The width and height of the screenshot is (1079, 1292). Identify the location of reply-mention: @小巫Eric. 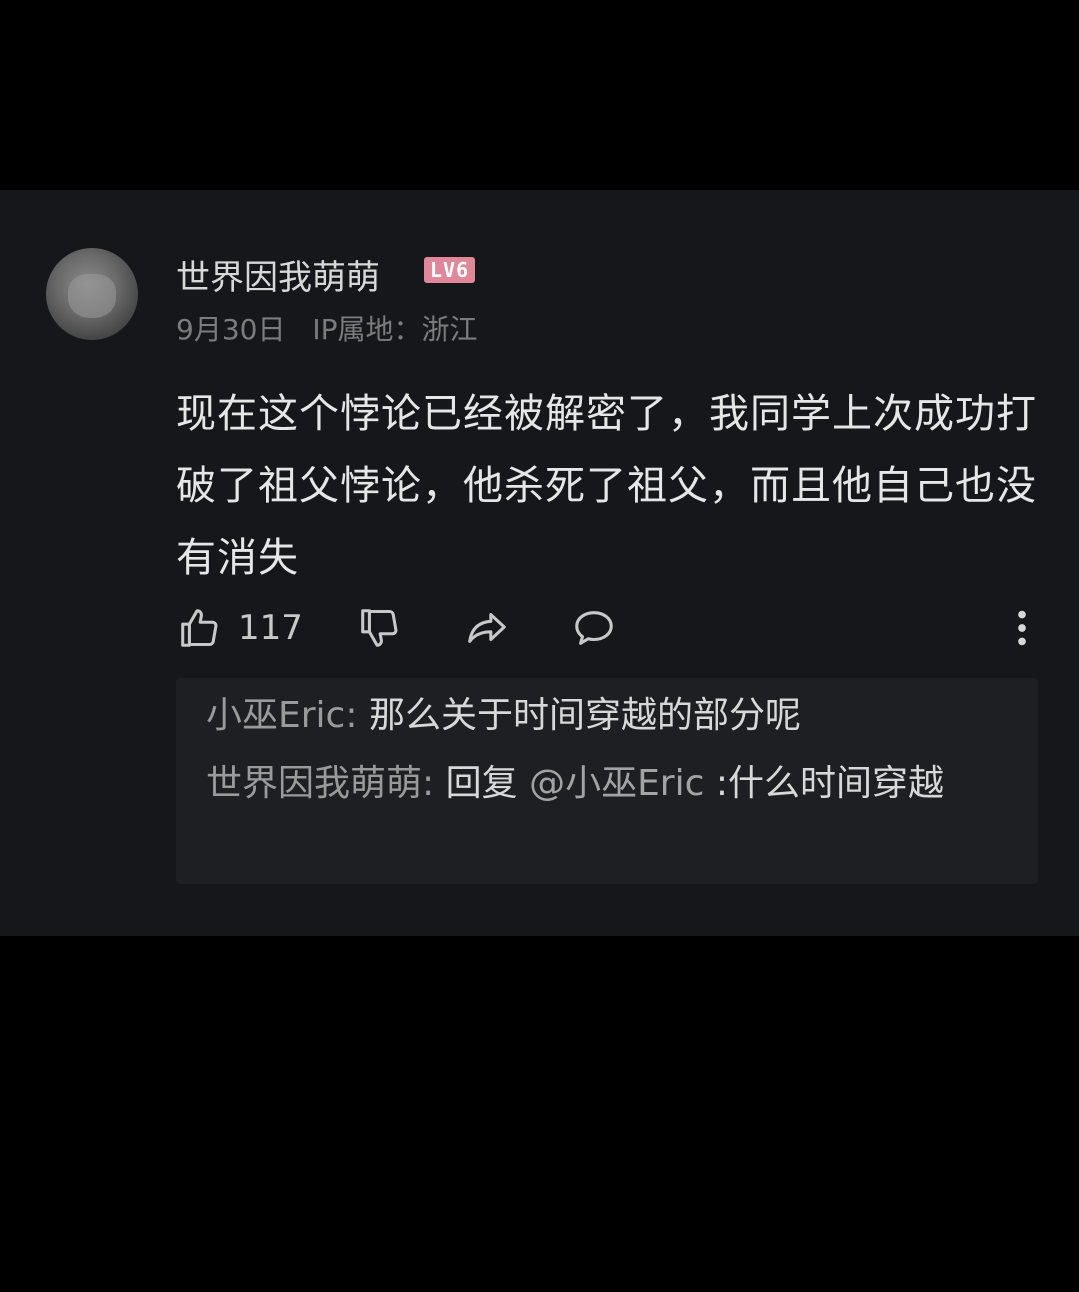
(616, 783).